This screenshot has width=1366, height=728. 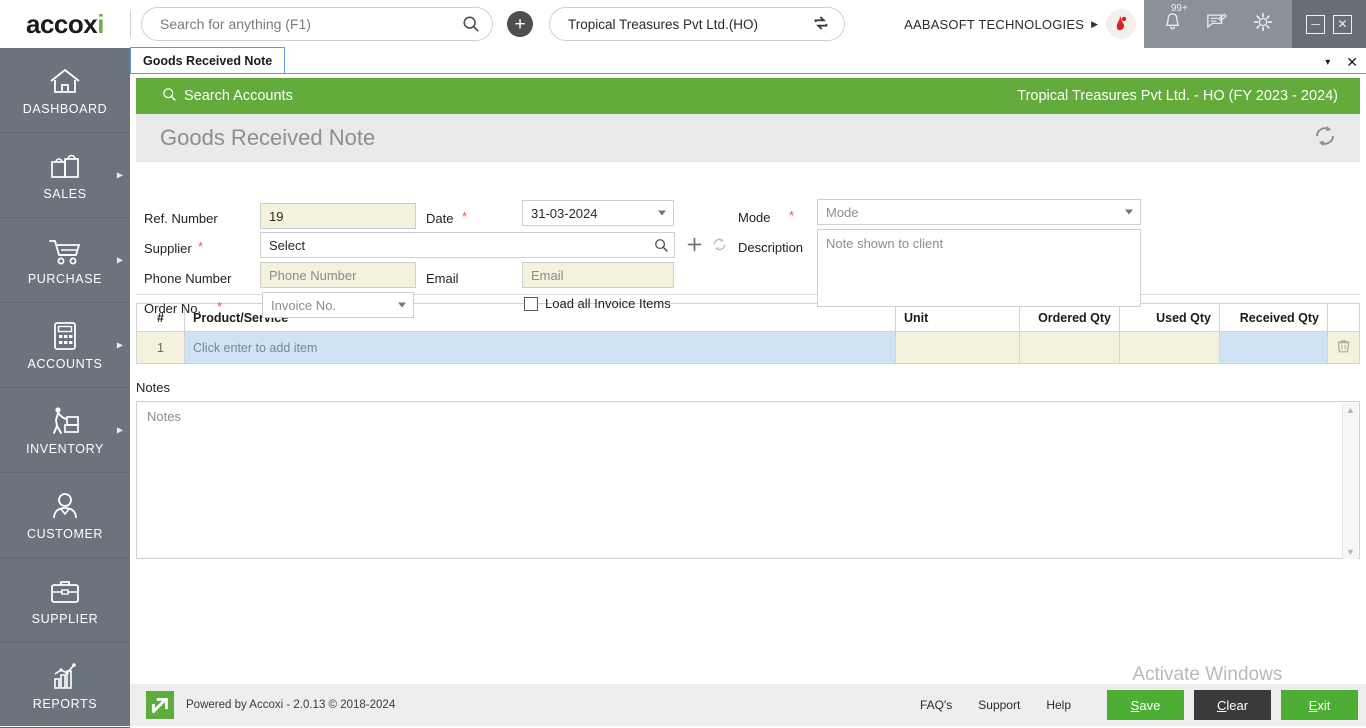 What do you see at coordinates (1024, 24) in the screenshot?
I see `company-menu: AABASOFT TECHNOLOGIES ▶` at bounding box center [1024, 24].